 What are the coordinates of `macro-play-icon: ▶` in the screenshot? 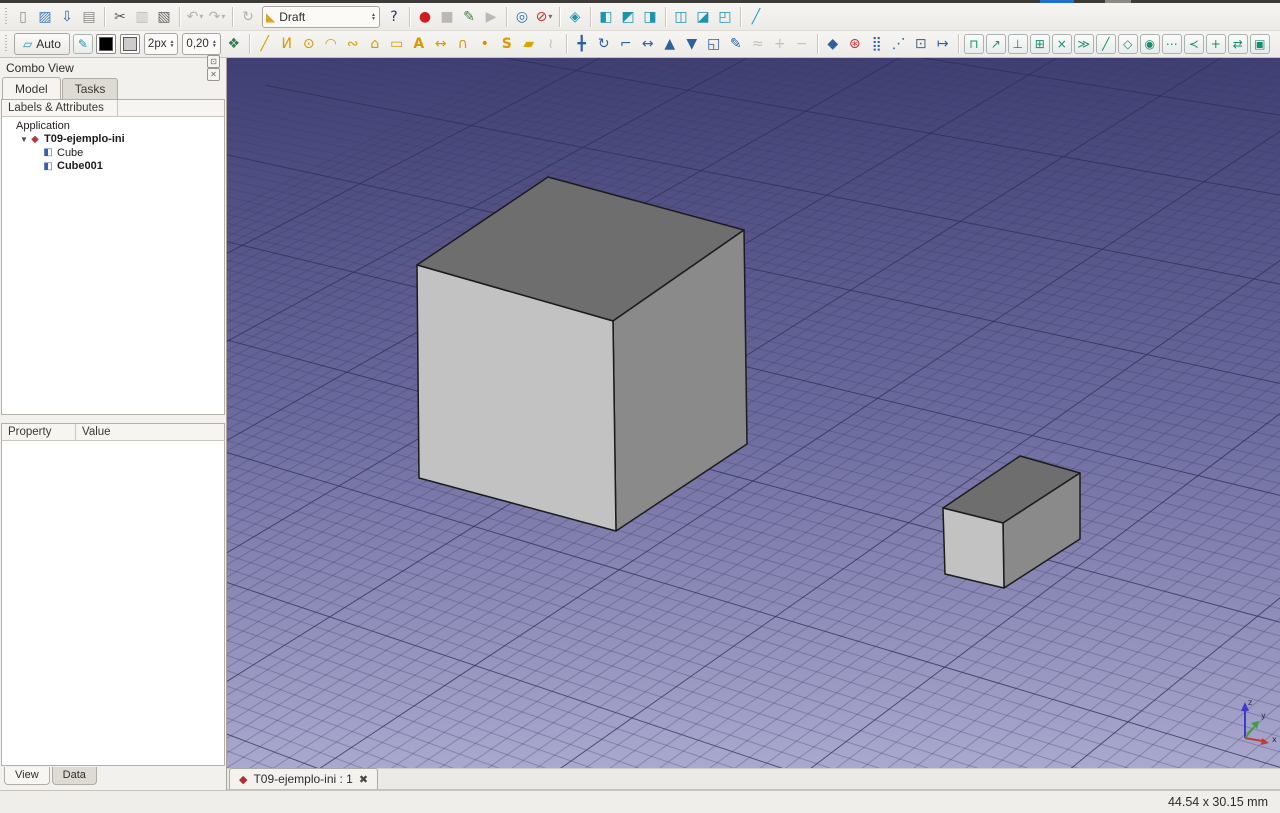 It's located at (491, 16).